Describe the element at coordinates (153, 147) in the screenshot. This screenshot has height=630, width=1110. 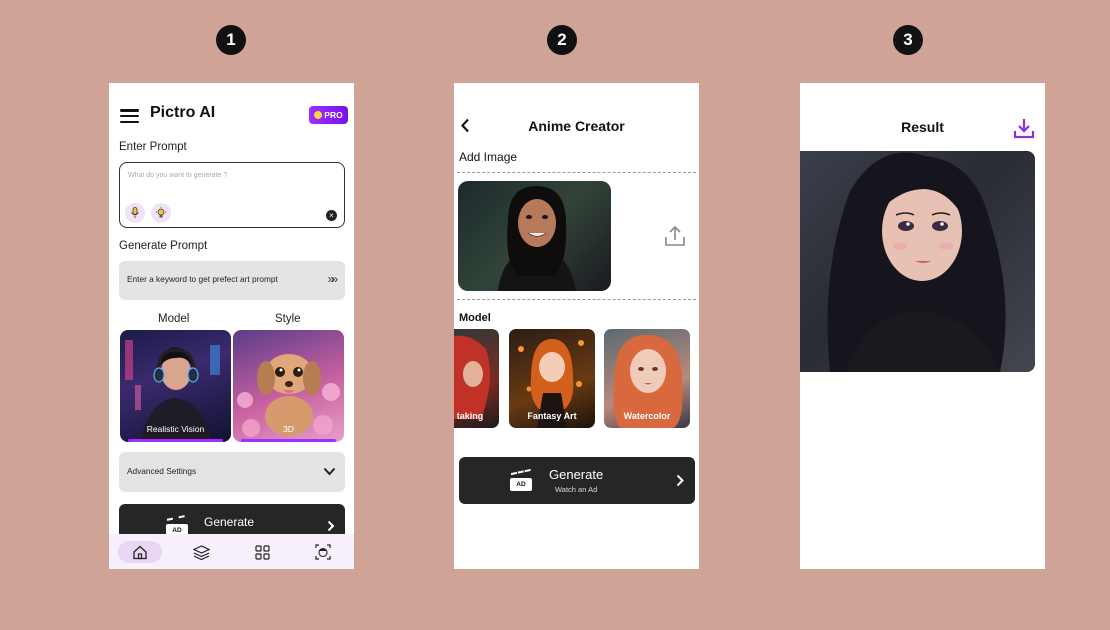
I see `enter-prompt-label: Enter Prompt` at that location.